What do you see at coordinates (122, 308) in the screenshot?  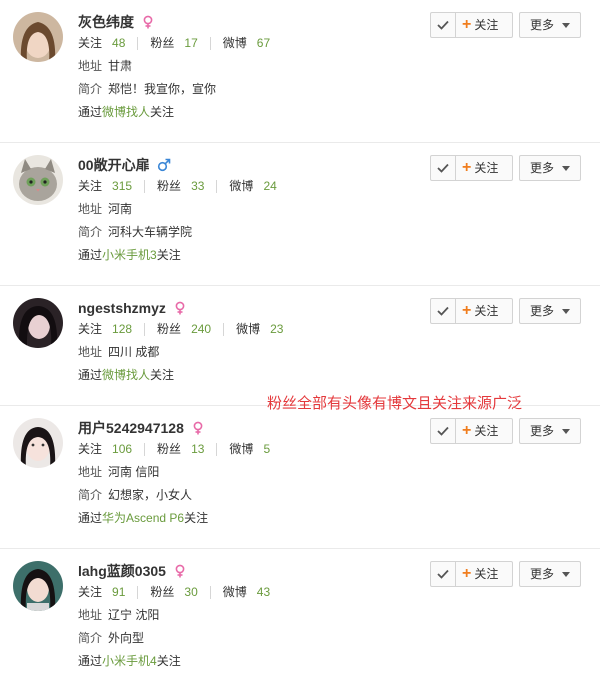 I see `user-name: ngestshzmyz` at bounding box center [122, 308].